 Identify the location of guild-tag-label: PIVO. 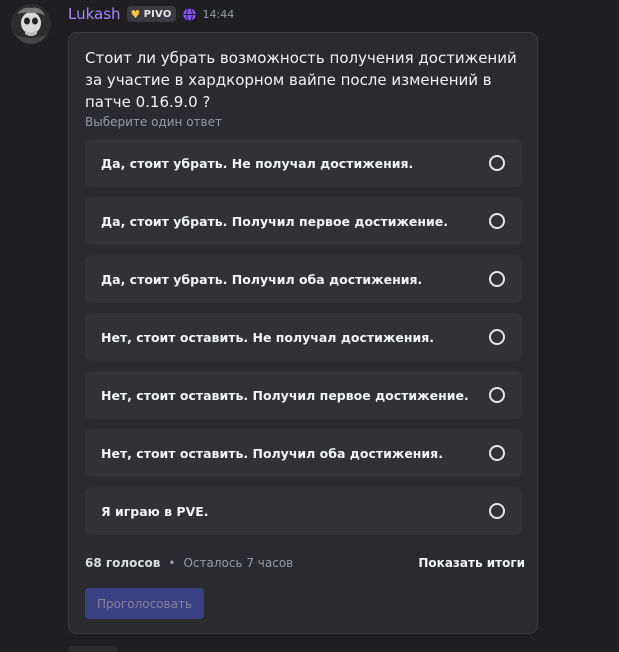
(157, 14).